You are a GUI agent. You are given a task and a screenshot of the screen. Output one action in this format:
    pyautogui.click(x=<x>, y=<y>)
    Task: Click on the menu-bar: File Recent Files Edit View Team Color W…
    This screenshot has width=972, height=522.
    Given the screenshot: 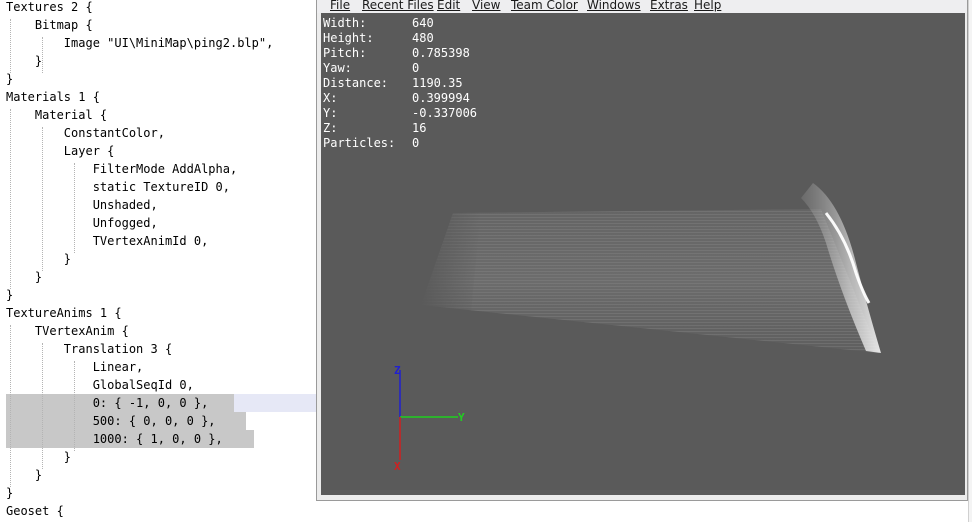 What is the action you would take?
    pyautogui.click(x=642, y=6)
    